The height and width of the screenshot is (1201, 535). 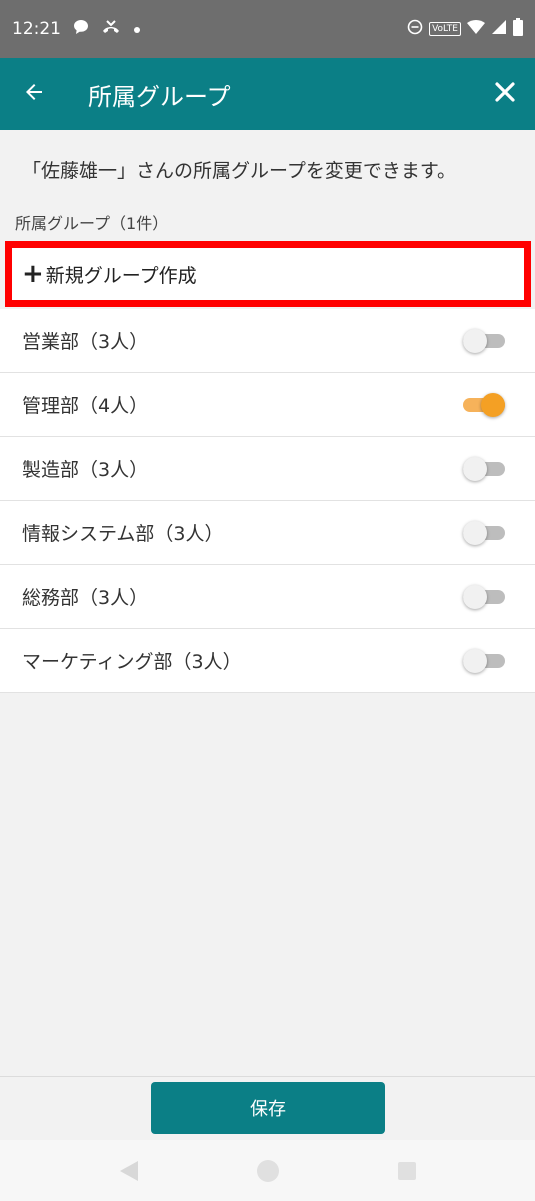 What do you see at coordinates (85, 342) in the screenshot?
I see `group-label: 営業部（3人）` at bounding box center [85, 342].